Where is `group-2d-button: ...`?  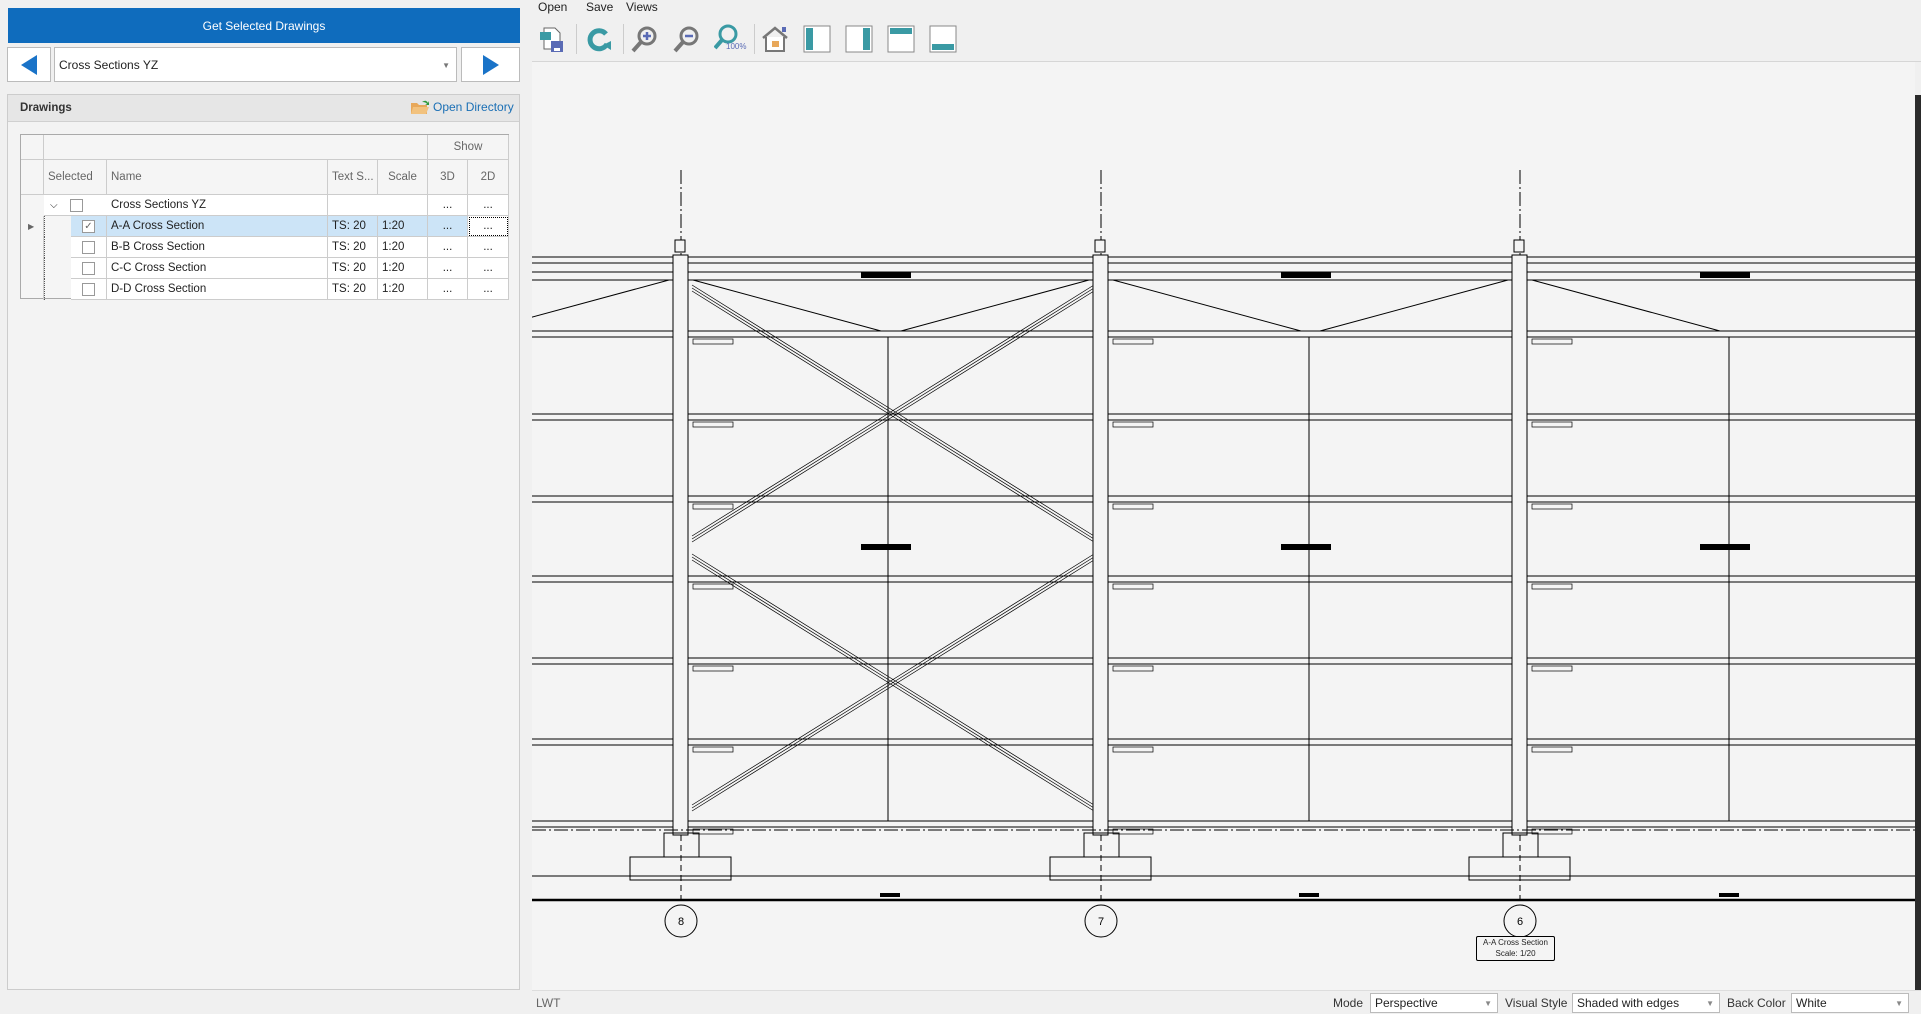 group-2d-button: ... is located at coordinates (488, 205).